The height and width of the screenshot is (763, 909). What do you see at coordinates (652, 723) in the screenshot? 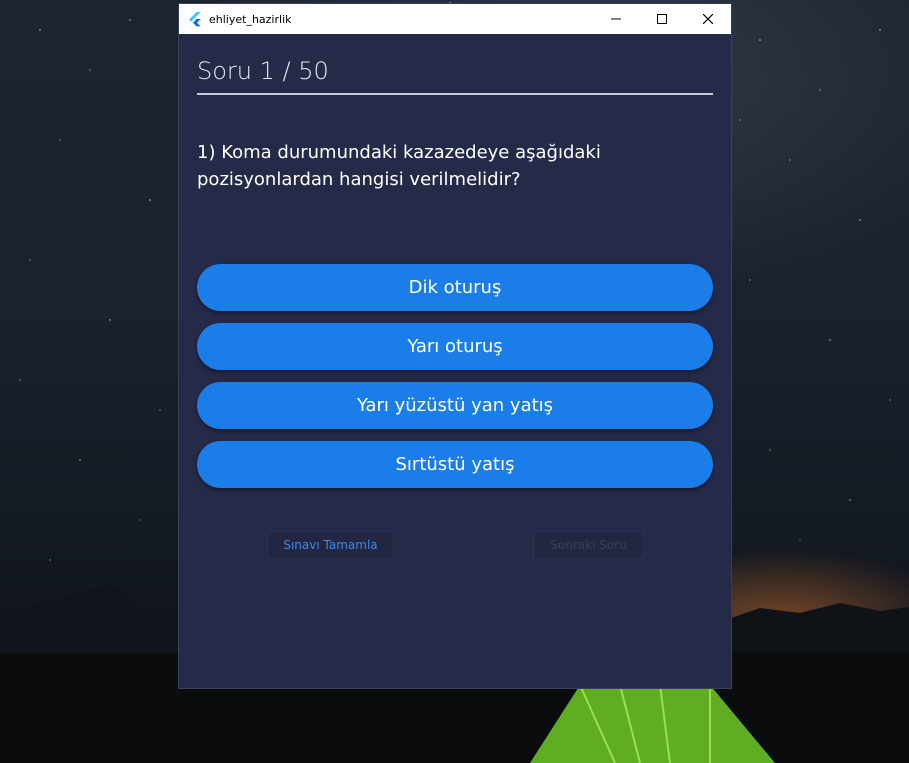
I see `glowing-tent` at bounding box center [652, 723].